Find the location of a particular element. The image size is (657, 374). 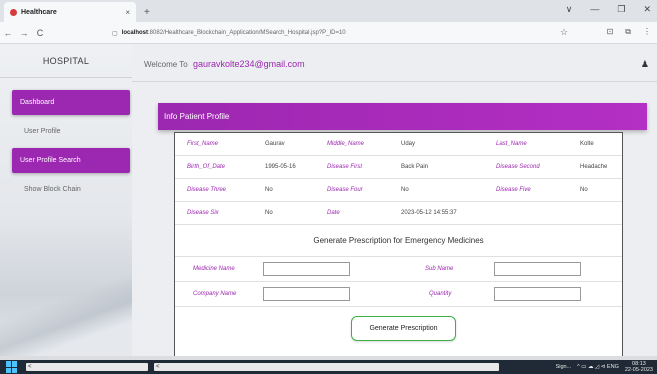

back-icon: ← is located at coordinates (8, 33).